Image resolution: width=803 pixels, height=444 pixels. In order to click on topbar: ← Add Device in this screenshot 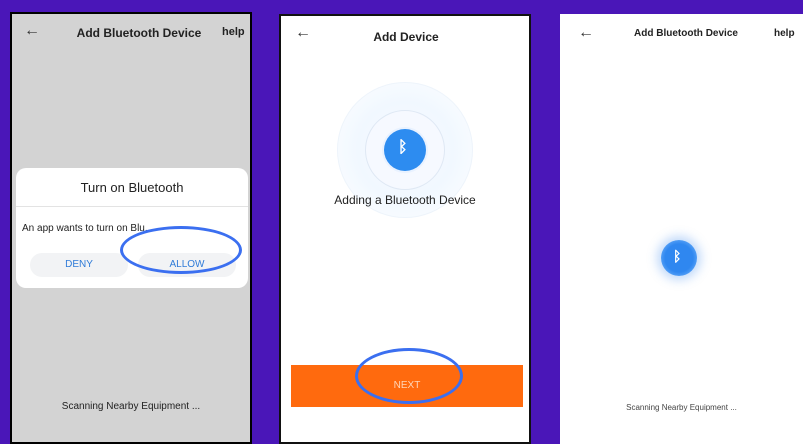, I will do `click(405, 36)`.